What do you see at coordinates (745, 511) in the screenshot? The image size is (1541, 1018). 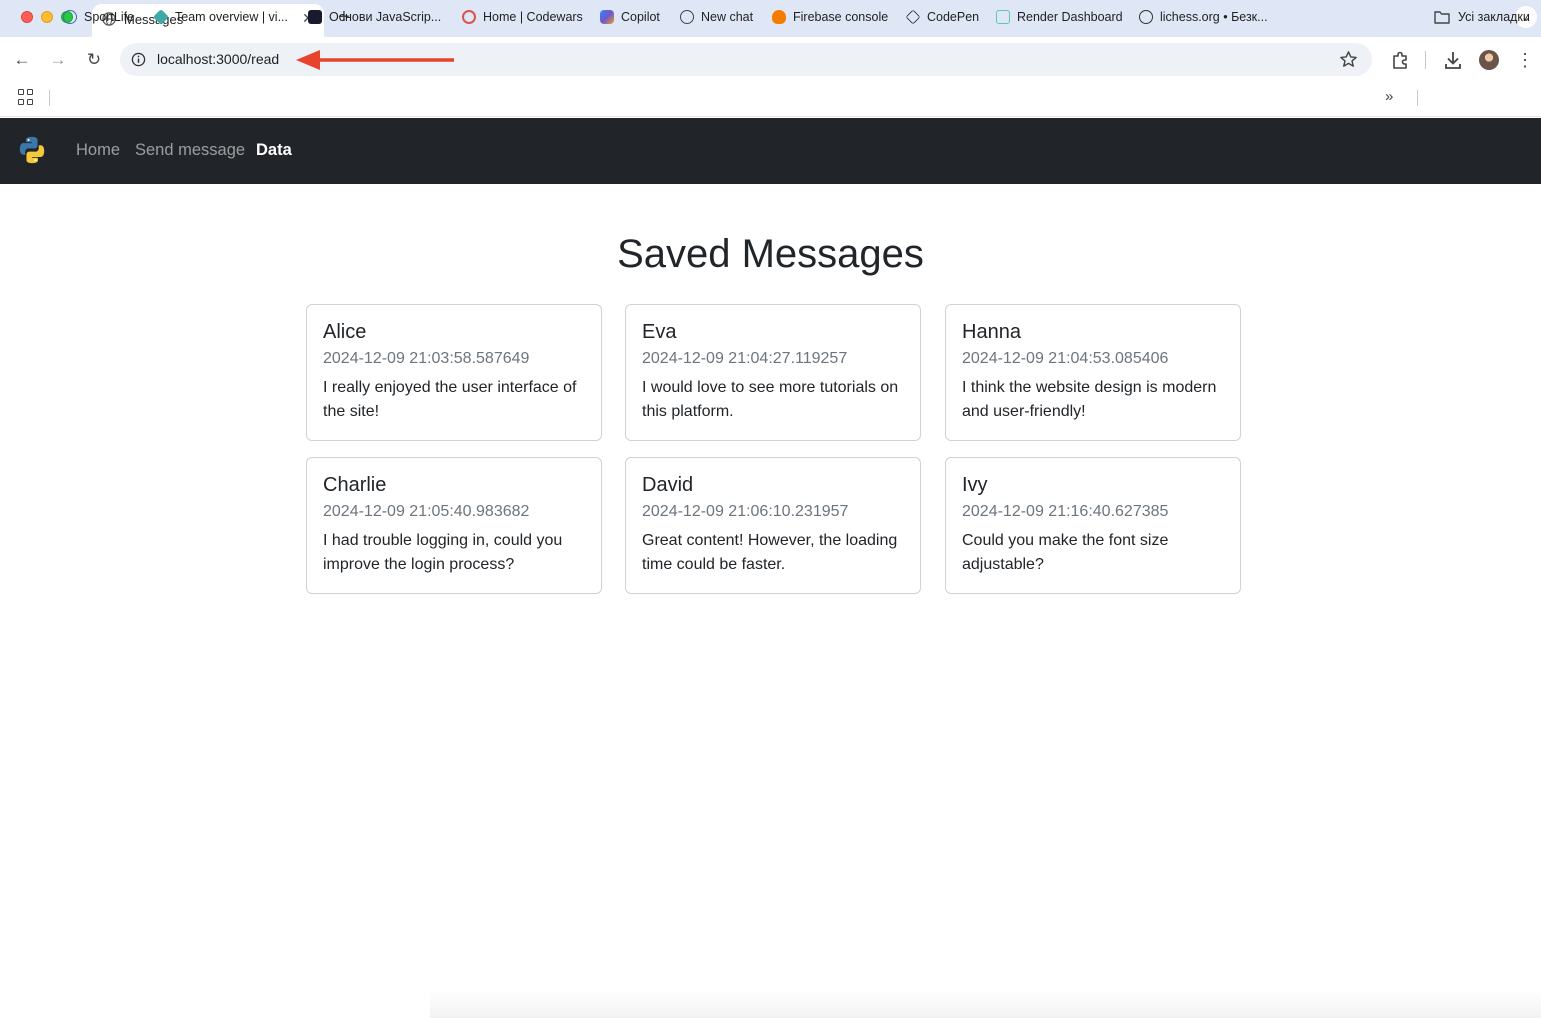 I see `message-timestamp: 2024-12-09 21:06:10.231957` at bounding box center [745, 511].